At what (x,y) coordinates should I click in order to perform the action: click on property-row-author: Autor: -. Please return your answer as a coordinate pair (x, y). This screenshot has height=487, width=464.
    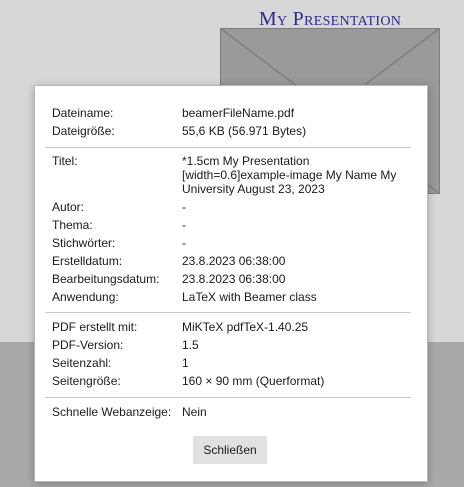
    Looking at the image, I should click on (232, 207).